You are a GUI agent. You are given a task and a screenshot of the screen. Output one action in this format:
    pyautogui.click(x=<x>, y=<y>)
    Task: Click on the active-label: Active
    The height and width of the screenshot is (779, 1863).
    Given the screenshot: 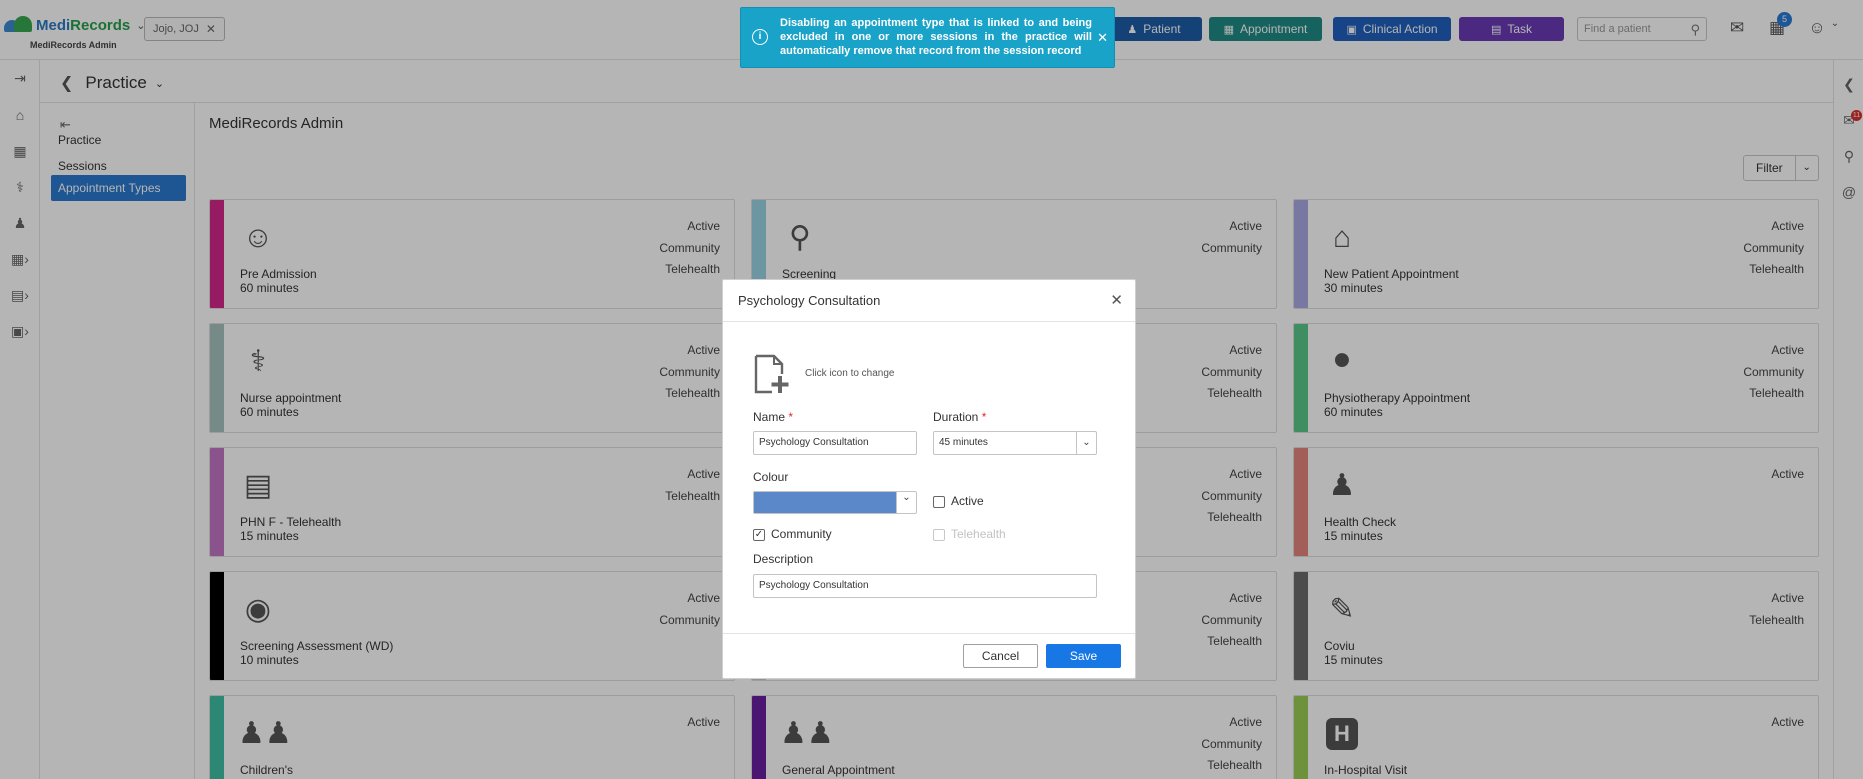 What is the action you would take?
    pyautogui.click(x=967, y=501)
    